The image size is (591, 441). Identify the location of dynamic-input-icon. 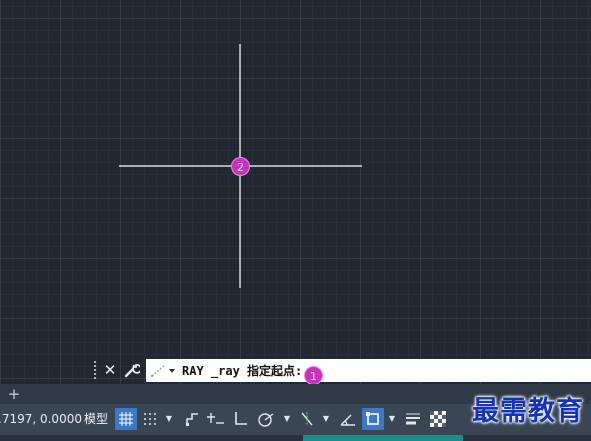
(216, 419).